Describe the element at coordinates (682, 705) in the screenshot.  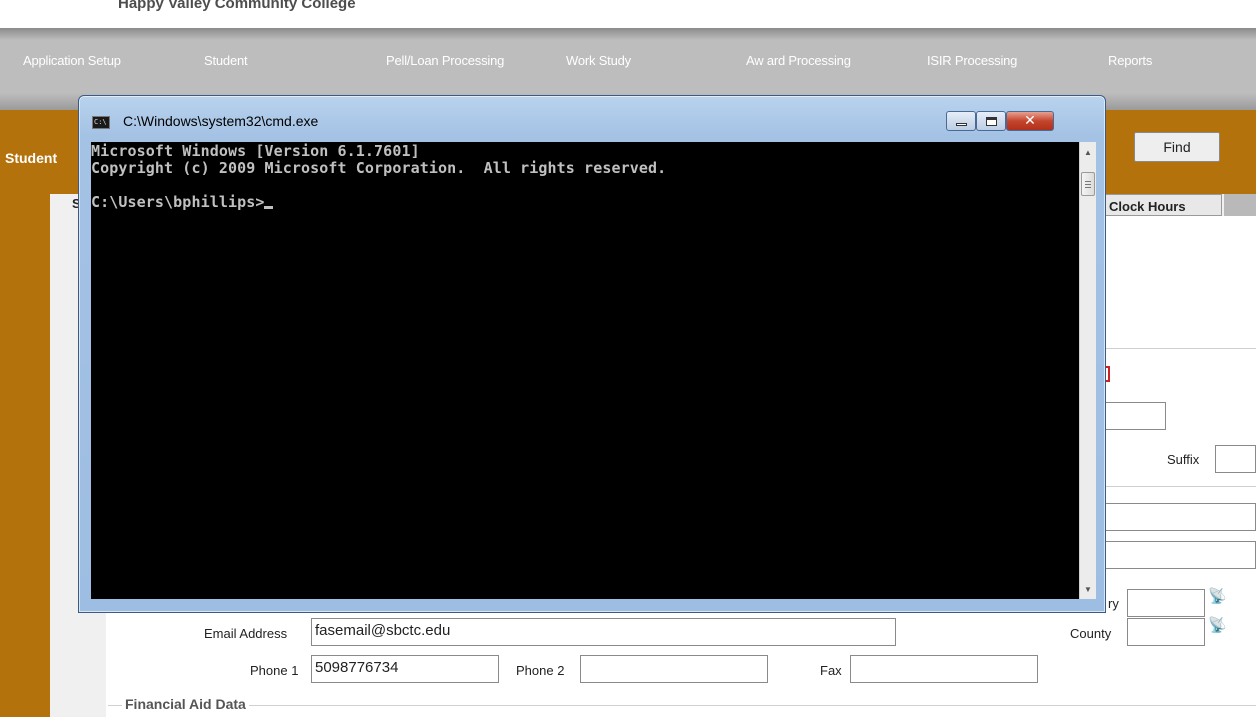
I see `fieldset-border` at that location.